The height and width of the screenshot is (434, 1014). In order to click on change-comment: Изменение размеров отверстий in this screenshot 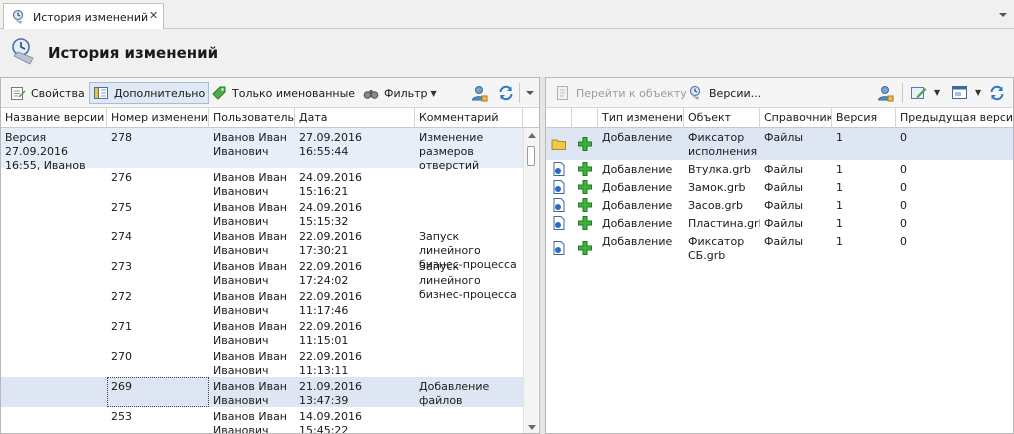, I will do `click(451, 151)`.